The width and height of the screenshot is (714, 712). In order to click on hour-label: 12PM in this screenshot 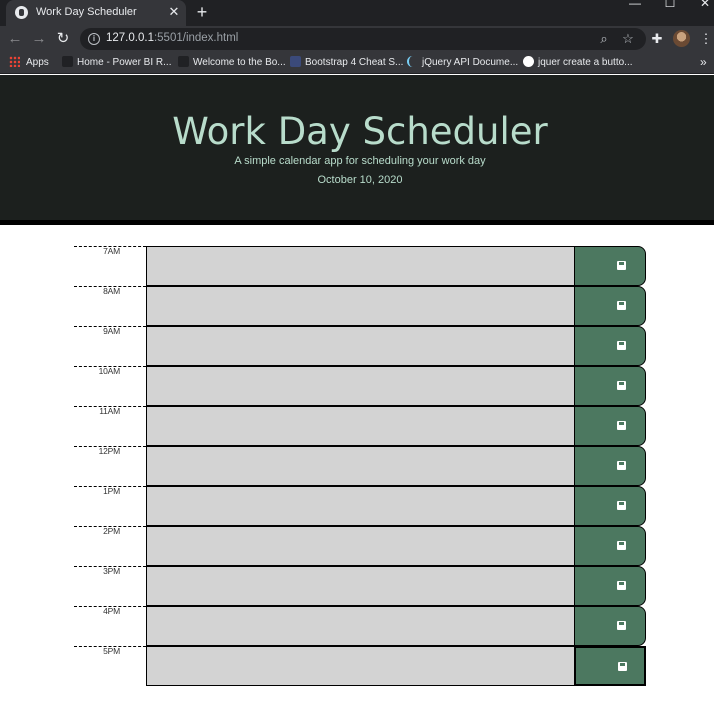, I will do `click(109, 451)`.